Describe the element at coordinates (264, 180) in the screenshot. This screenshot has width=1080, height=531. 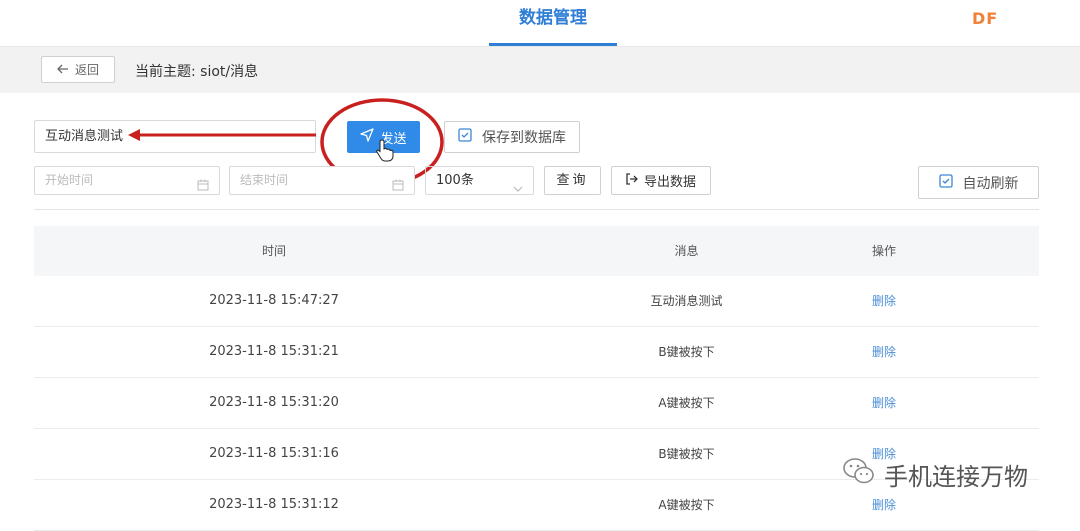
I see `end-time-placeholder: 结束时间` at that location.